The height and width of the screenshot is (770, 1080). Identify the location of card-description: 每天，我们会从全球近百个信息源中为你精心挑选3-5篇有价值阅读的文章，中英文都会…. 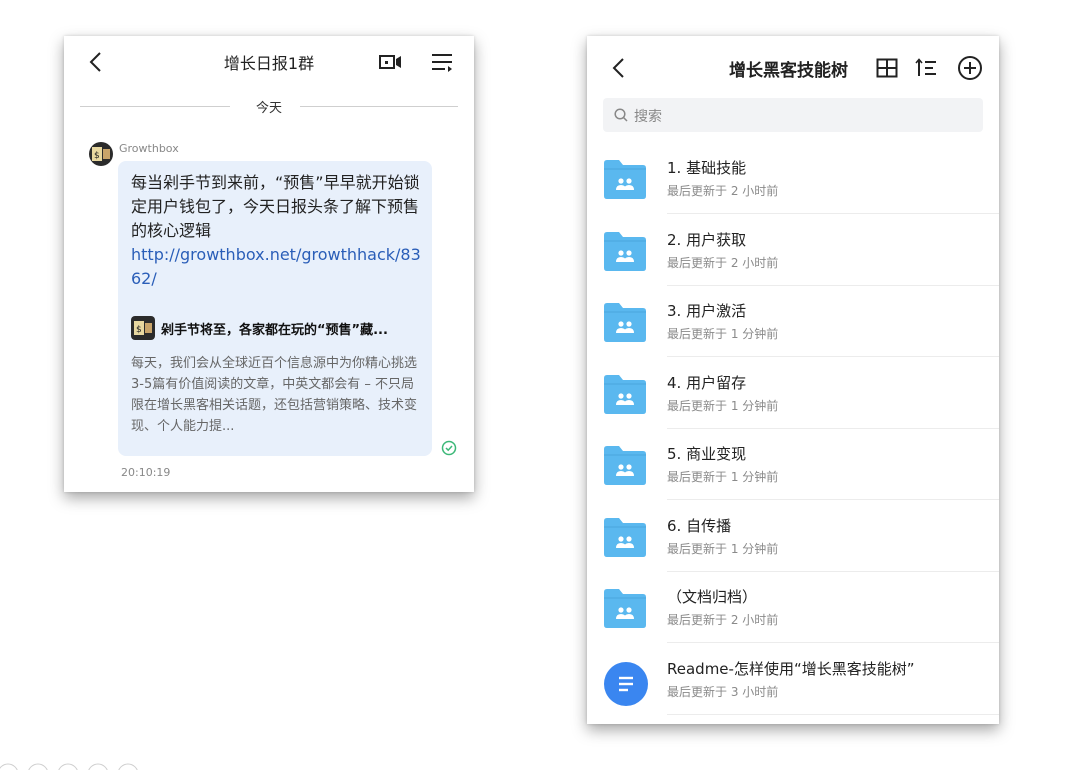
(274, 395).